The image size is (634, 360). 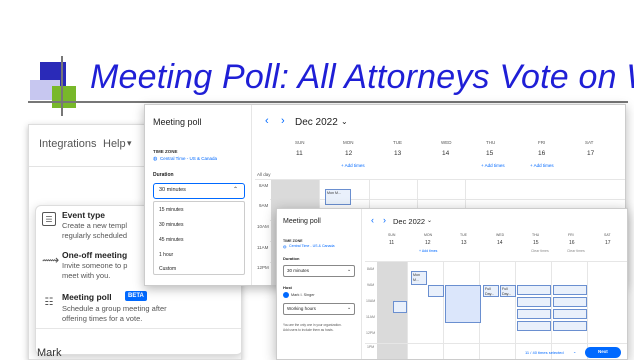 What do you see at coordinates (251, 195) in the screenshot?
I see `poll-back-sidebar-divider` at bounding box center [251, 195].